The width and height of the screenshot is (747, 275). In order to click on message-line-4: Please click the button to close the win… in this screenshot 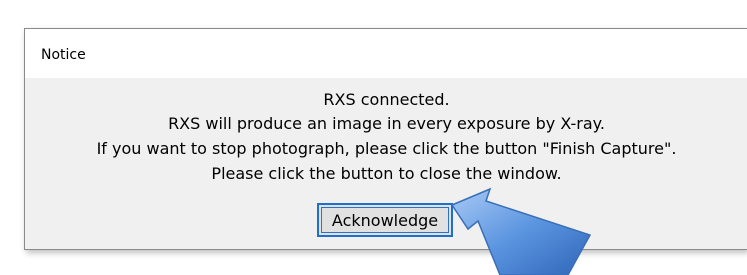, I will do `click(386, 173)`.